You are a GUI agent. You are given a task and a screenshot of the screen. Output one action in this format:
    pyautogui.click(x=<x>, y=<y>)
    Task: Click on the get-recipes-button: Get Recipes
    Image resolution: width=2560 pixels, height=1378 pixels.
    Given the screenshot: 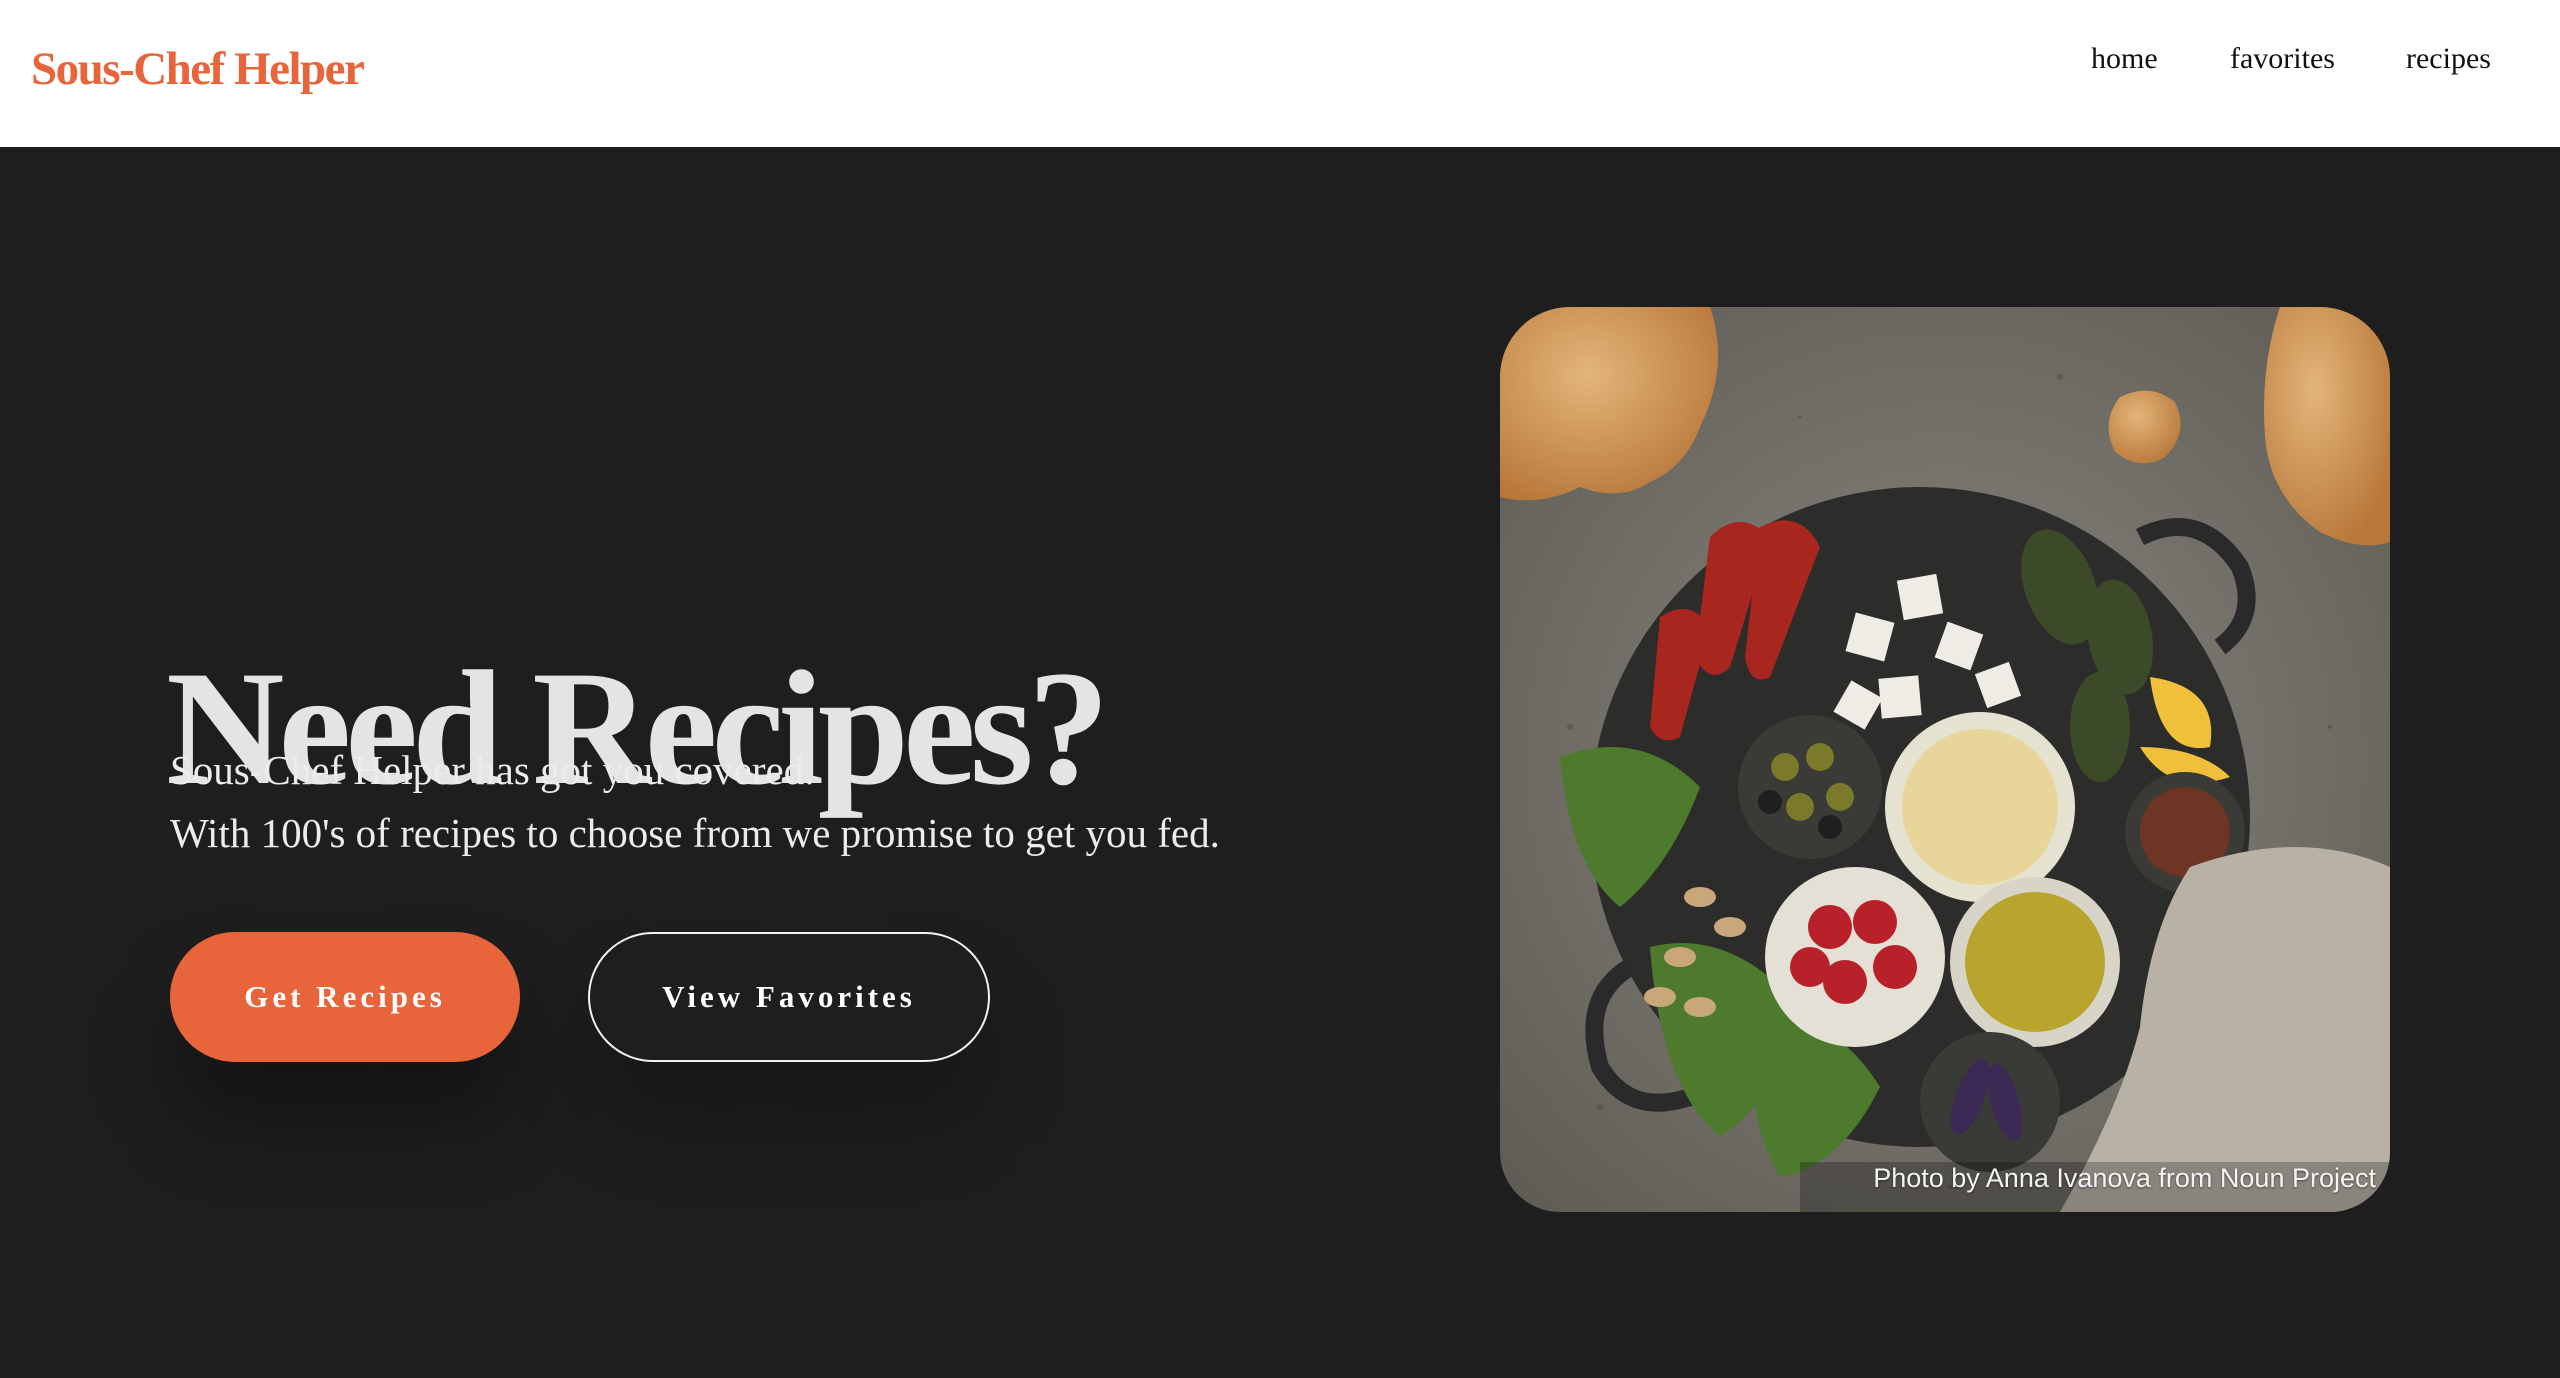 What is the action you would take?
    pyautogui.click(x=345, y=997)
    